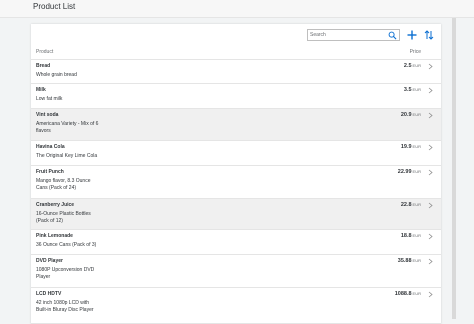  I want to click on product-description: 16-Ounce Plastic Bottles (Pack of 12), so click(63, 217).